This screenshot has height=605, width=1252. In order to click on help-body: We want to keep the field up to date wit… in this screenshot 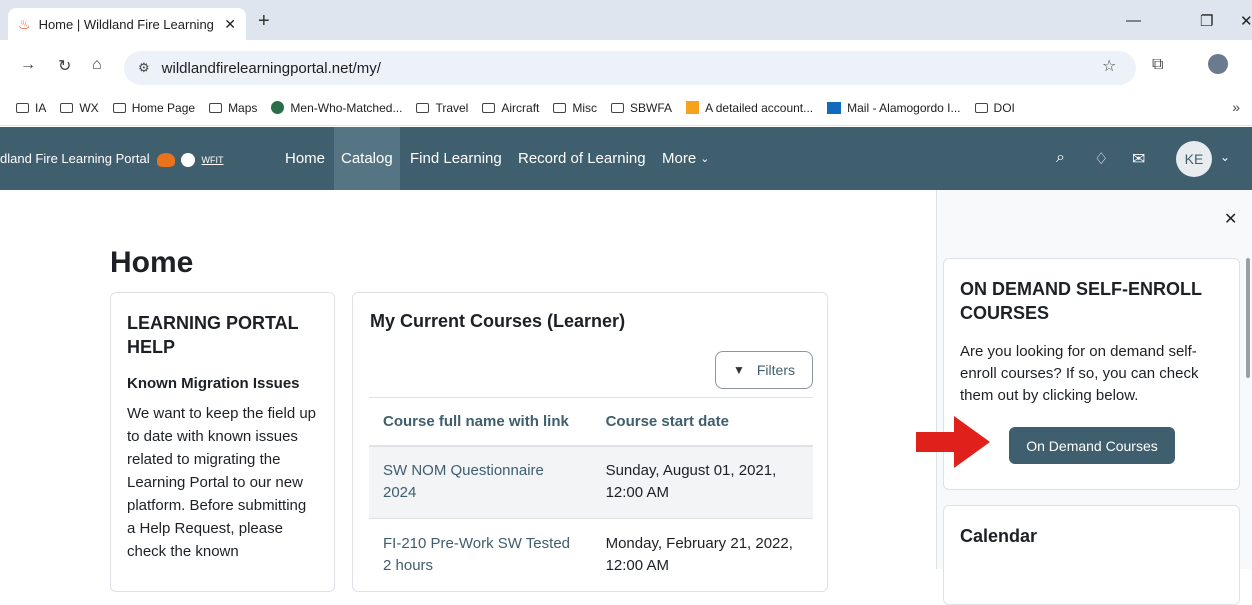, I will do `click(222, 482)`.